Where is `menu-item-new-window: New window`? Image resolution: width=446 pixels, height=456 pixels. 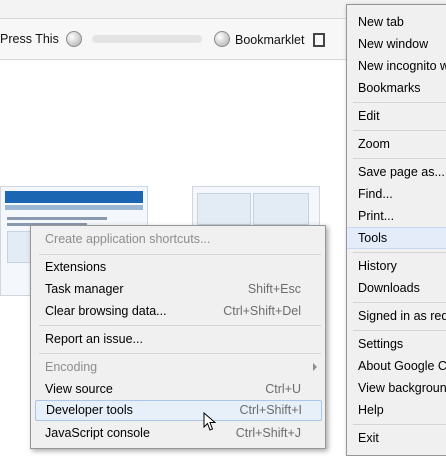
menu-item-new-window: New window is located at coordinates (396, 44).